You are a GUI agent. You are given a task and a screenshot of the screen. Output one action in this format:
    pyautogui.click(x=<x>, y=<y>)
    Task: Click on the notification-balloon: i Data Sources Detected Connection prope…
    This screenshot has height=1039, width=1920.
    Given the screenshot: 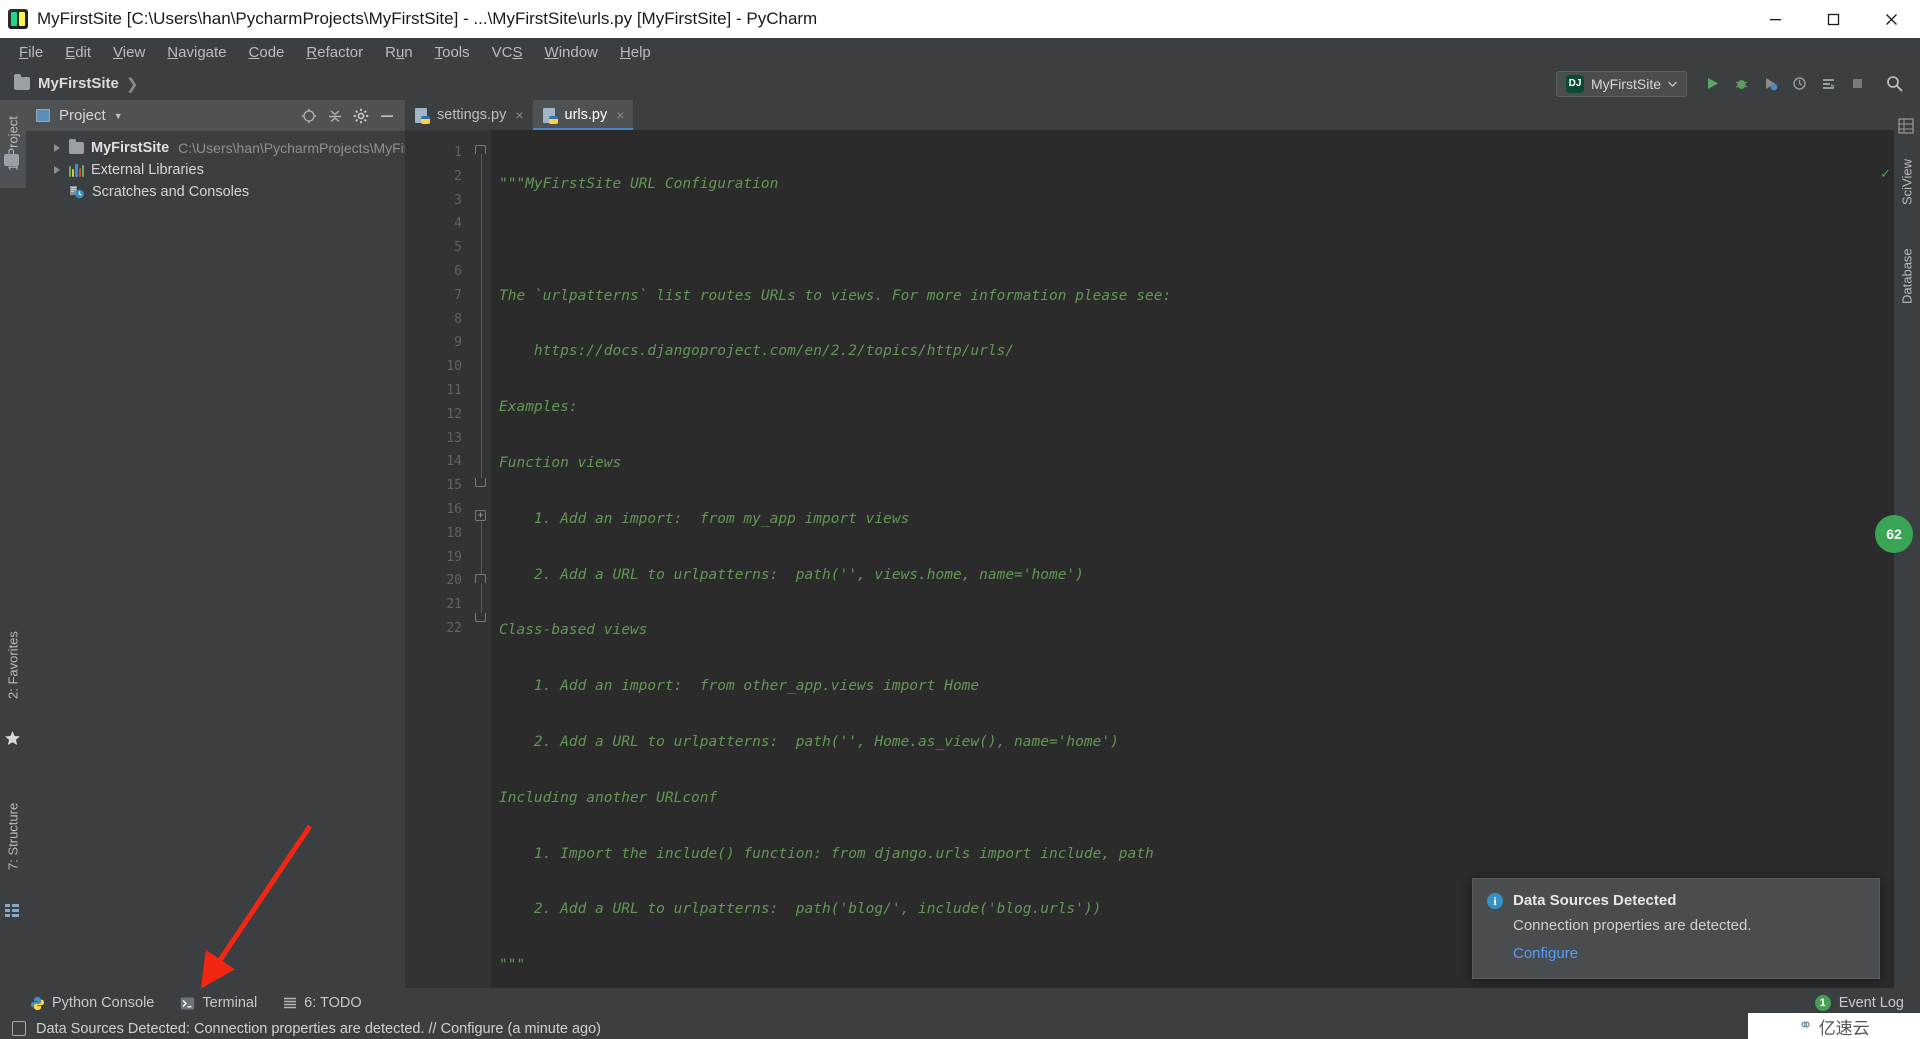 What is the action you would take?
    pyautogui.click(x=1676, y=928)
    